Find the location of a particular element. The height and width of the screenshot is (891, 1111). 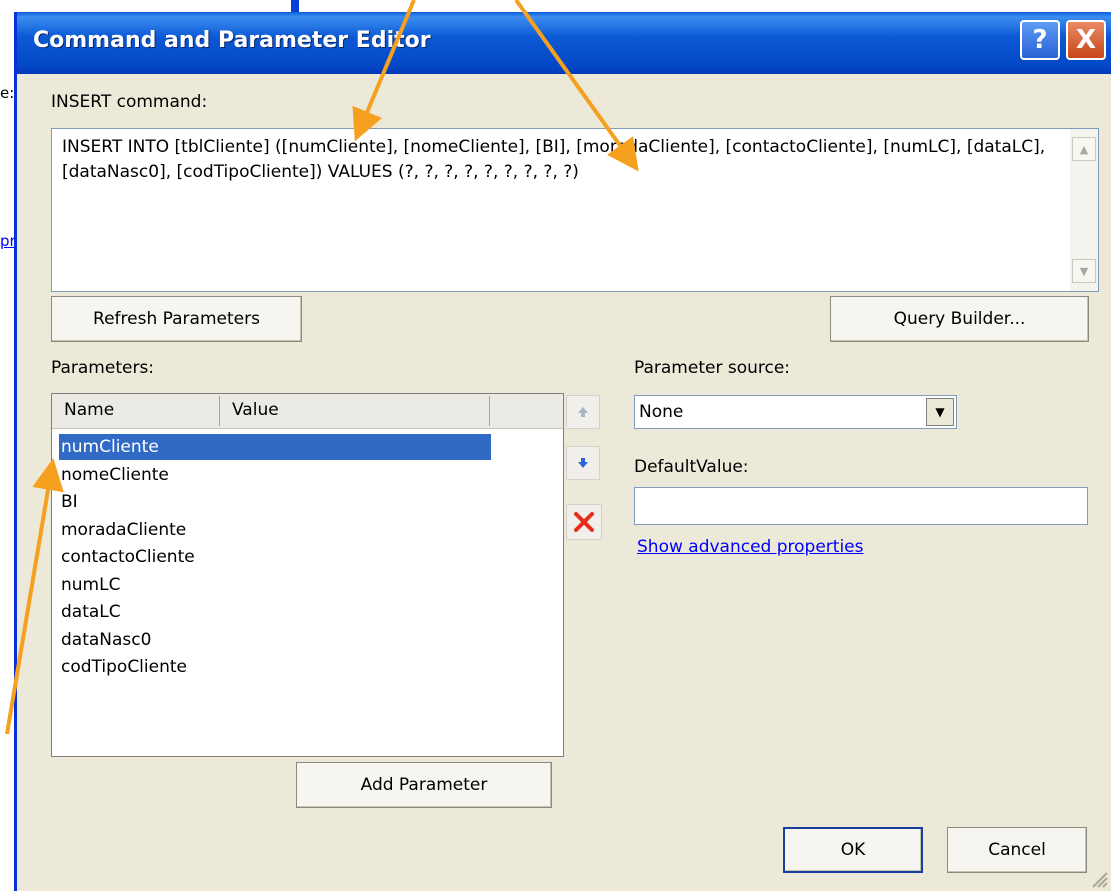

background-blue-bar is located at coordinates (295, 6).